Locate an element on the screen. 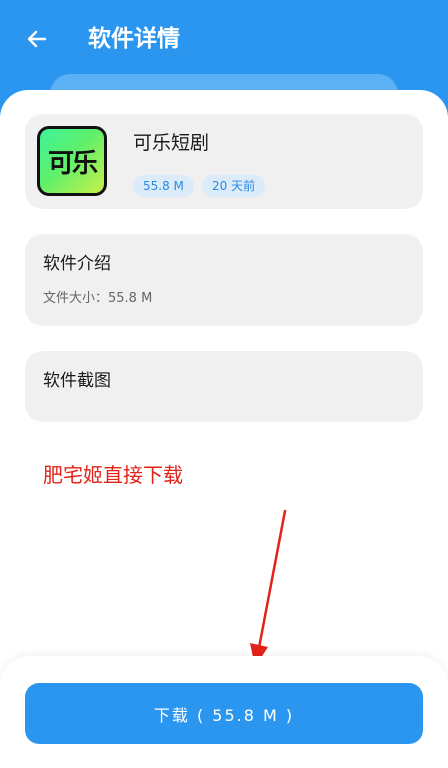 Image resolution: width=448 pixels, height=768 pixels. intro-file-size: 文件大小：55.8 M is located at coordinates (98, 298).